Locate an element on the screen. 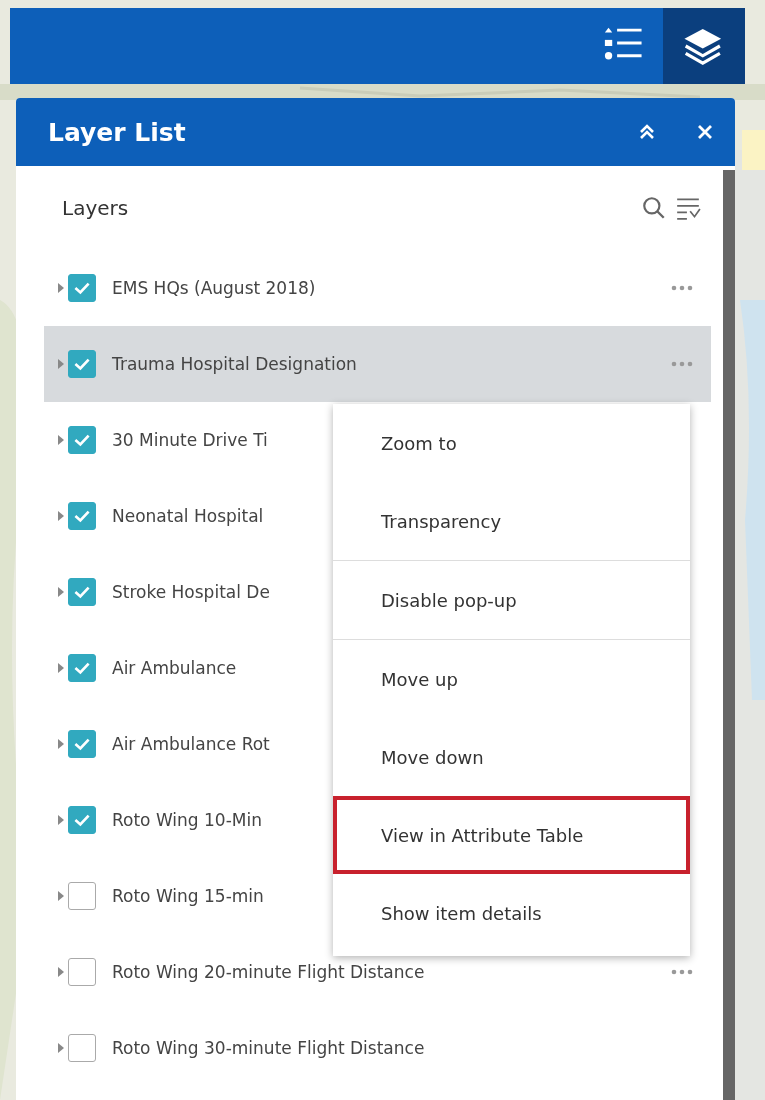  layer-row: Trauma Hospital Designation is located at coordinates (377, 364).